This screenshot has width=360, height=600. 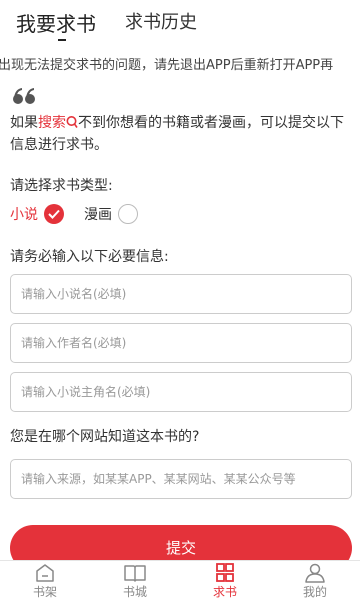 What do you see at coordinates (134, 592) in the screenshot?
I see `nav-bookstore-label: 书城` at bounding box center [134, 592].